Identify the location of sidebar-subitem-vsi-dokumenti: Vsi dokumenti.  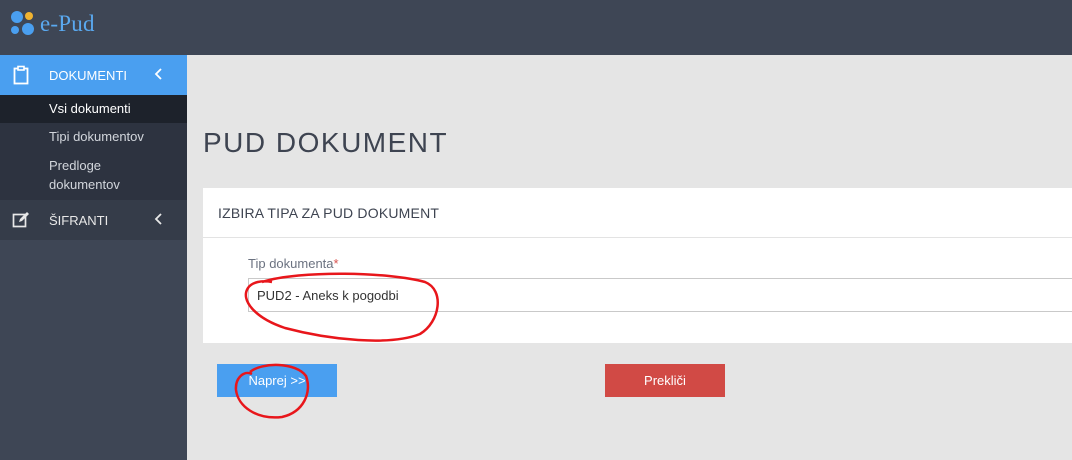
(93, 109).